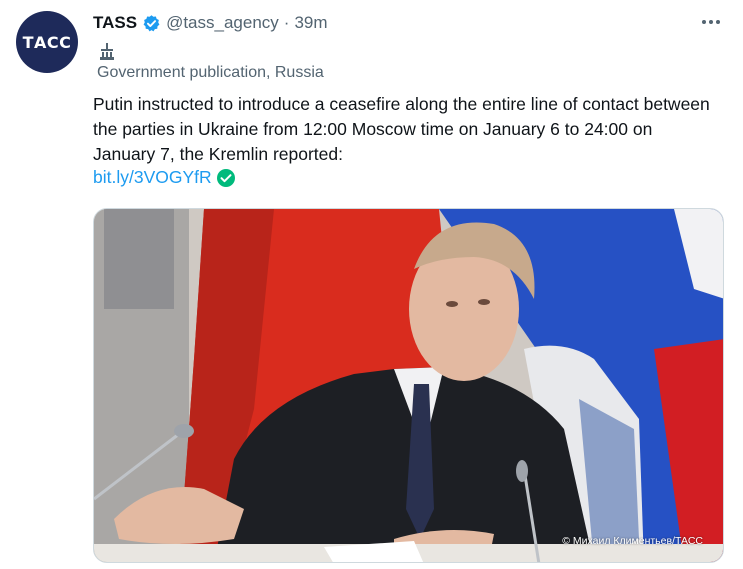 This screenshot has height=569, width=743. I want to click on link-row: bit.ly/3VOGYfR, so click(164, 177).